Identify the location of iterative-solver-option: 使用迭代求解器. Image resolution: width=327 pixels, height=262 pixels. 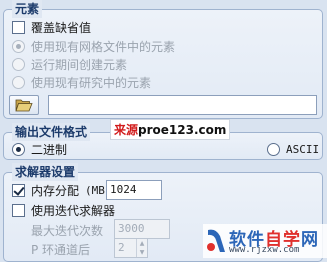
(63, 210).